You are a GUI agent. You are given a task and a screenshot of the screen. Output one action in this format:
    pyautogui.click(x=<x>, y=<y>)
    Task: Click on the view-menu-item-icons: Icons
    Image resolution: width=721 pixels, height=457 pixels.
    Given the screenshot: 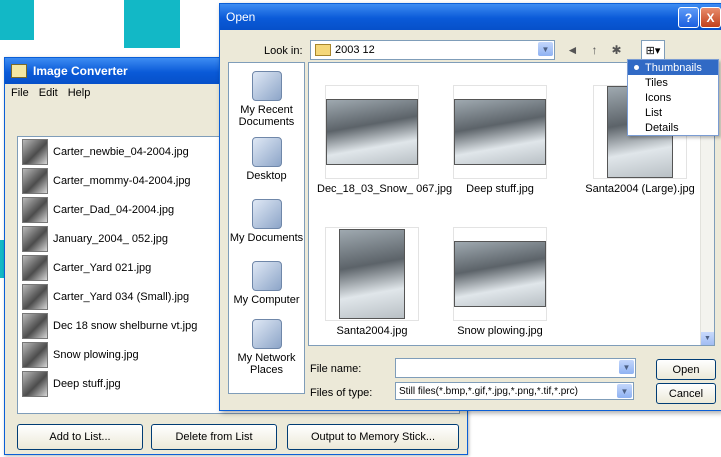 What is the action you would take?
    pyautogui.click(x=673, y=97)
    